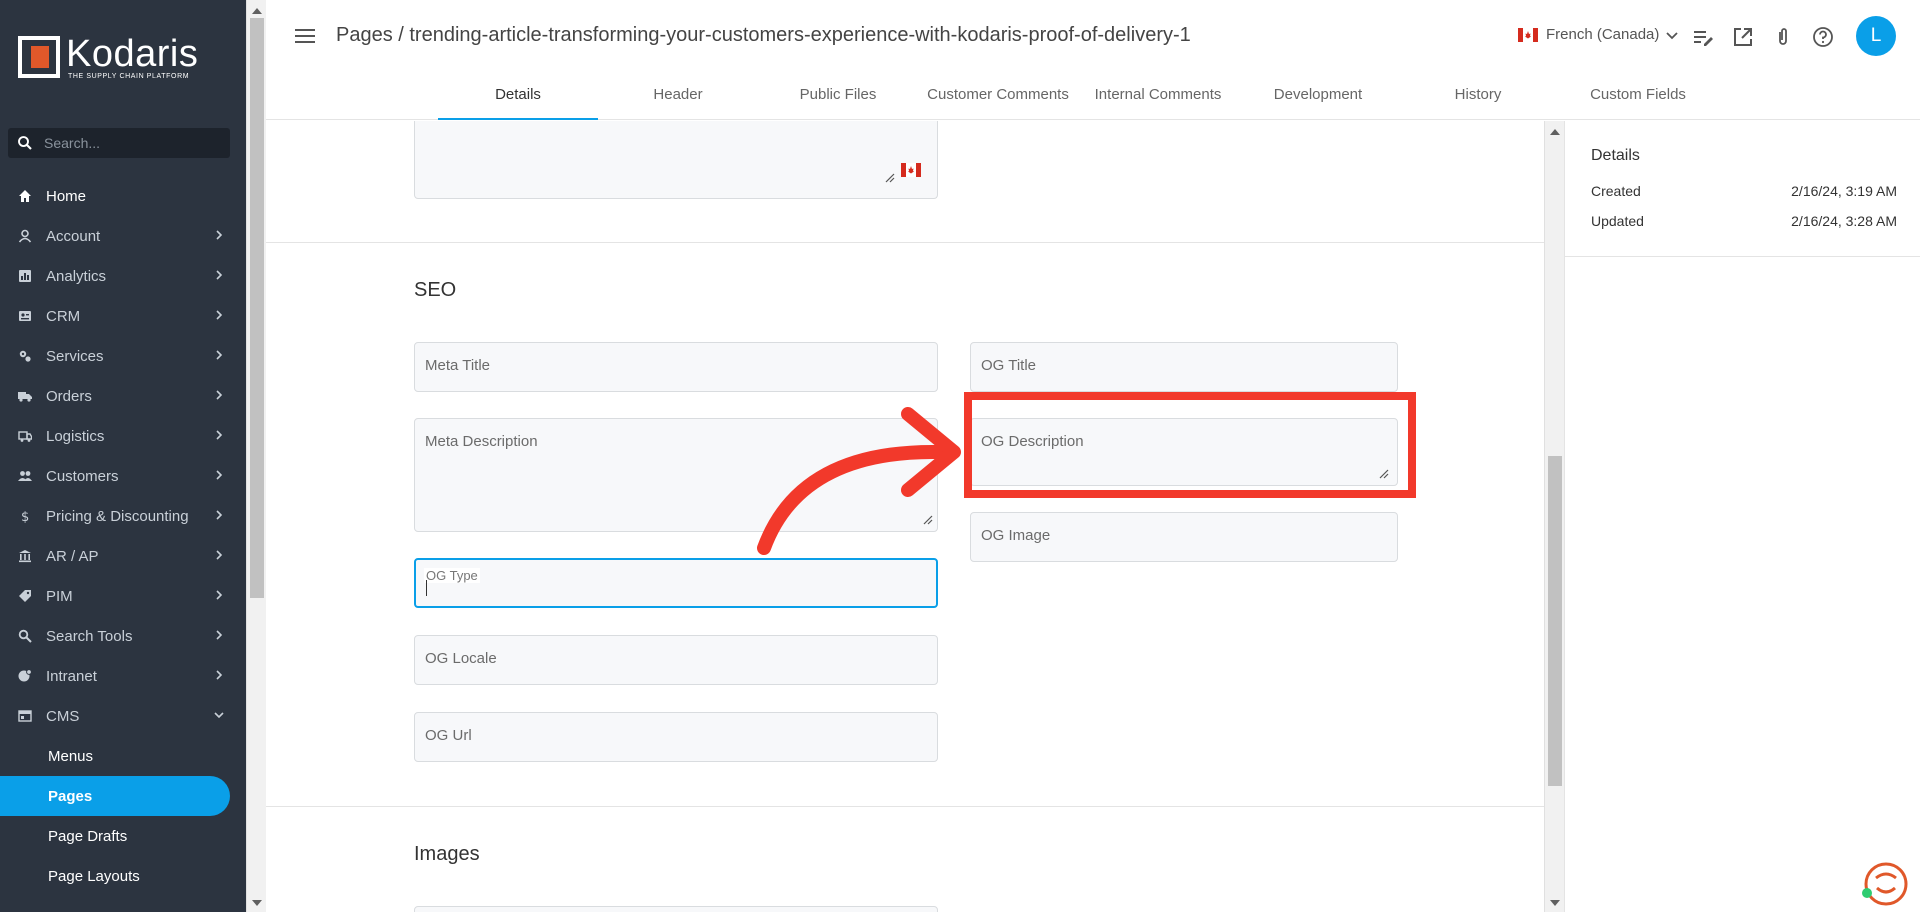 This screenshot has height=912, width=1920. I want to click on og-locale-field, so click(676, 660).